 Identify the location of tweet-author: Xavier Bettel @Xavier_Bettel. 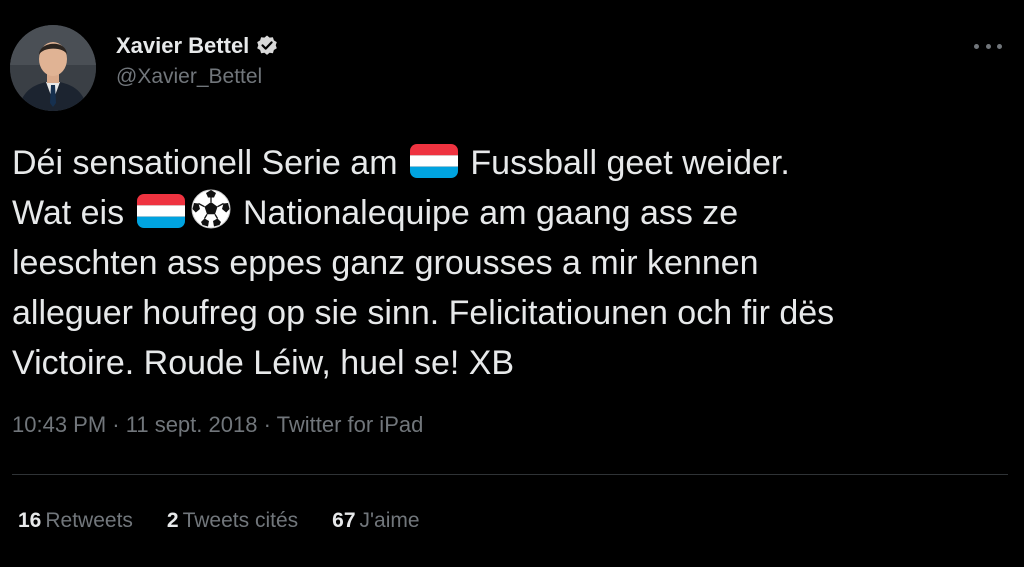
(197, 59).